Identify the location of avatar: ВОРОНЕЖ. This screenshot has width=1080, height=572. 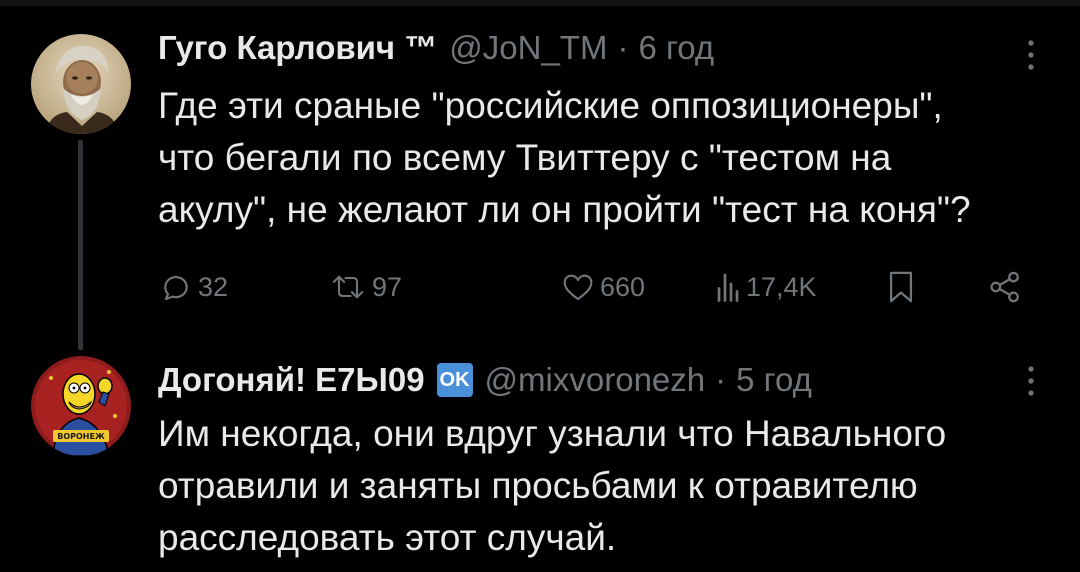
(81, 406).